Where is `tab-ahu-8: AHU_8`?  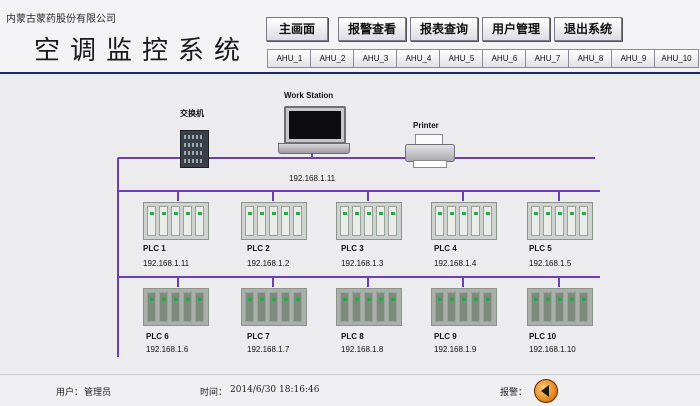 tab-ahu-8: AHU_8 is located at coordinates (590, 58).